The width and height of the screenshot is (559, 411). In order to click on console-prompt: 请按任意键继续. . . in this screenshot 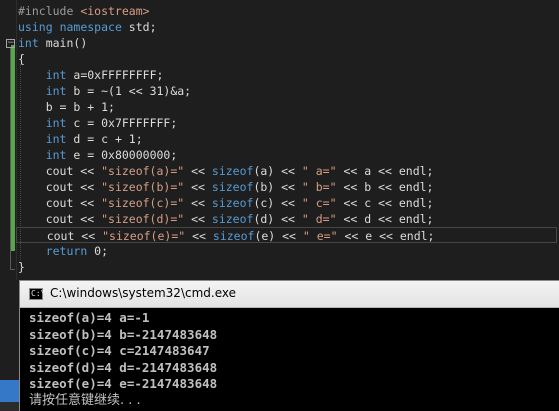, I will do `click(85, 400)`.